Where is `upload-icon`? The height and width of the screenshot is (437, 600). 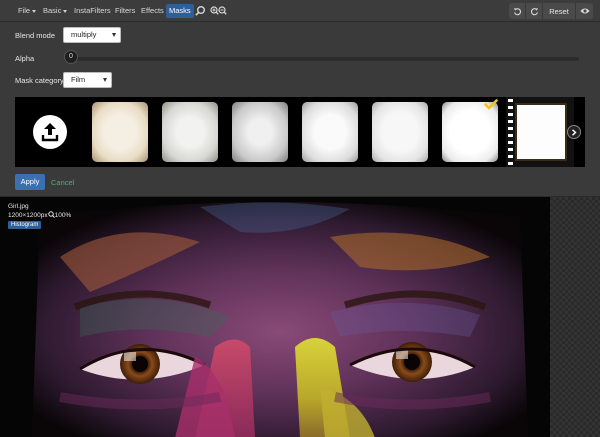 upload-icon is located at coordinates (50, 132).